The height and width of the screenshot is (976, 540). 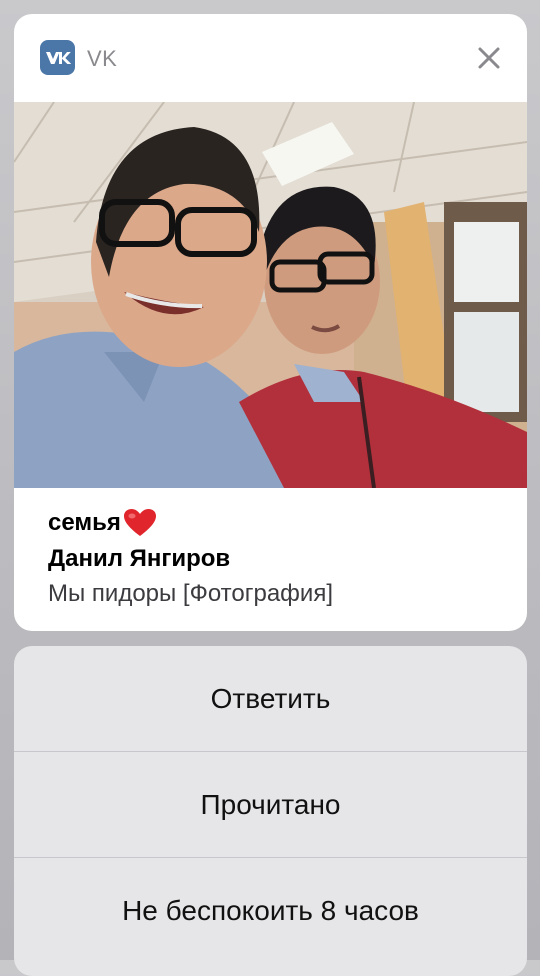 What do you see at coordinates (139, 522) in the screenshot?
I see `heart-emoji-icon` at bounding box center [139, 522].